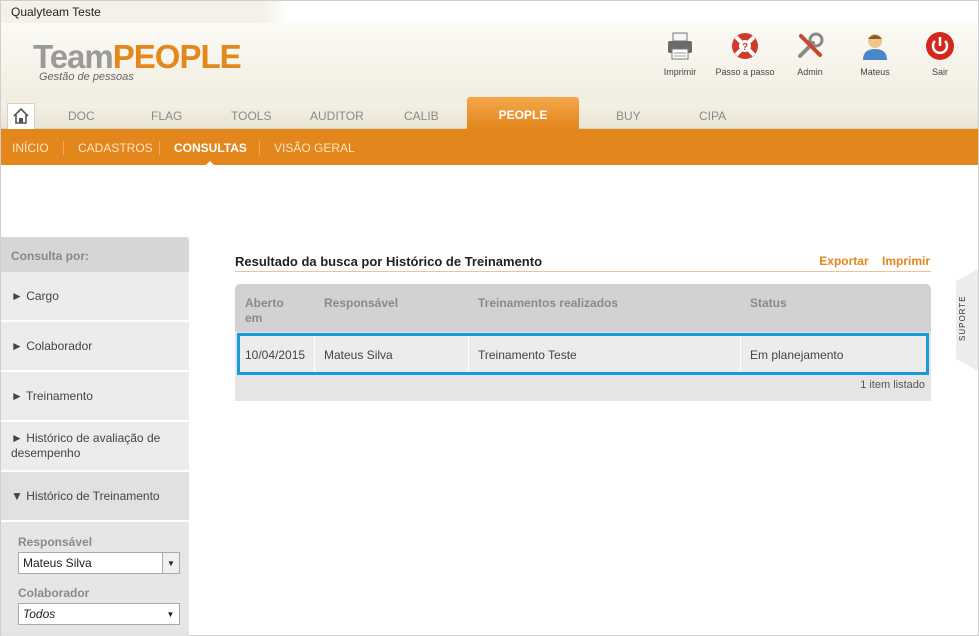 The height and width of the screenshot is (636, 979). What do you see at coordinates (523, 113) in the screenshot?
I see `tab-people: PEOPLE` at bounding box center [523, 113].